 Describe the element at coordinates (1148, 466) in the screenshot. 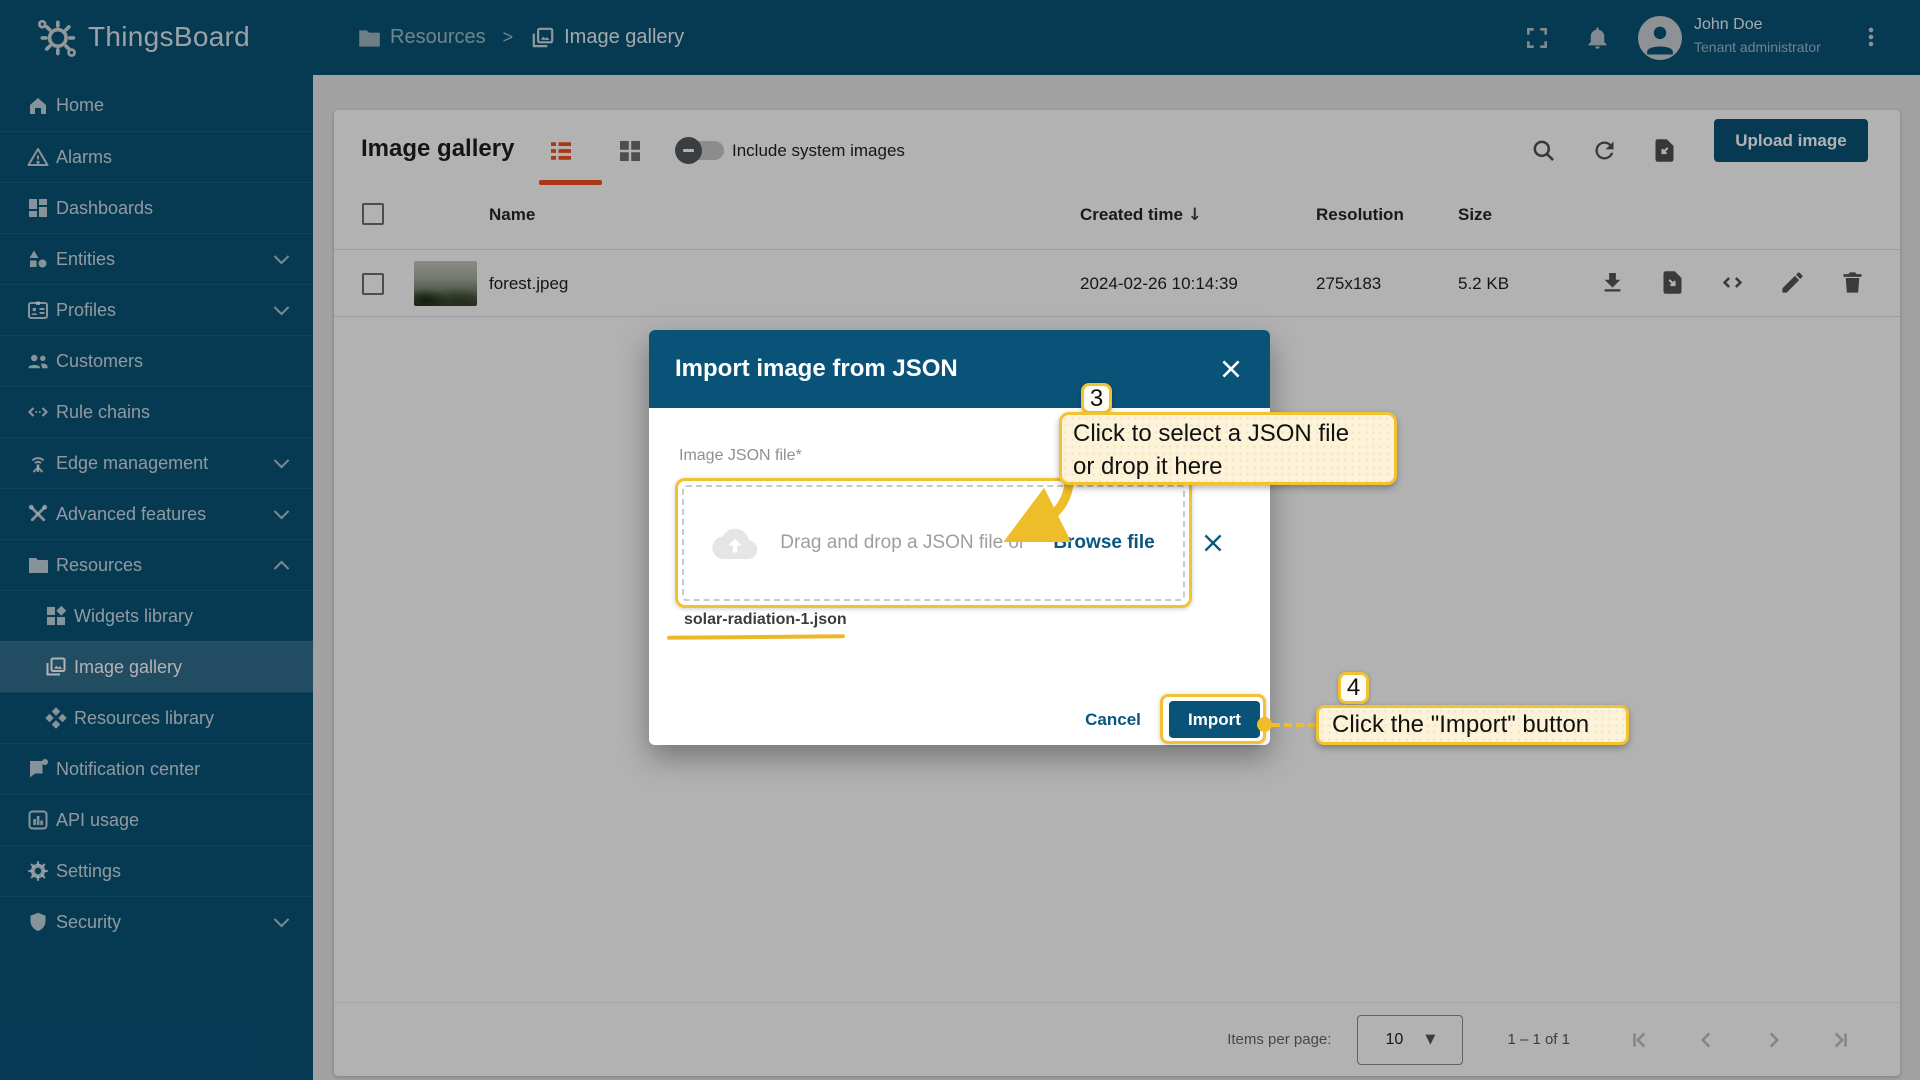

I see `tooltip-line: or drop it here` at that location.